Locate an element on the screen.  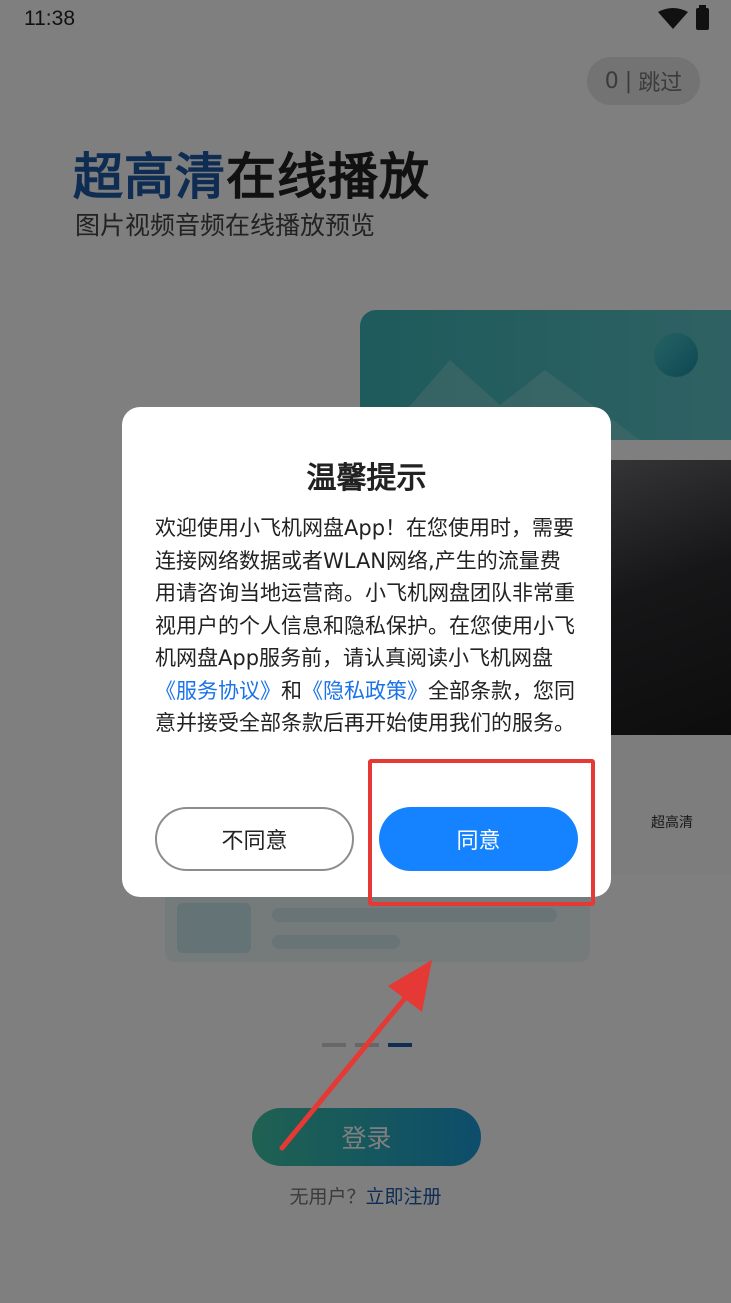
decline-button: 不同意 is located at coordinates (254, 839).